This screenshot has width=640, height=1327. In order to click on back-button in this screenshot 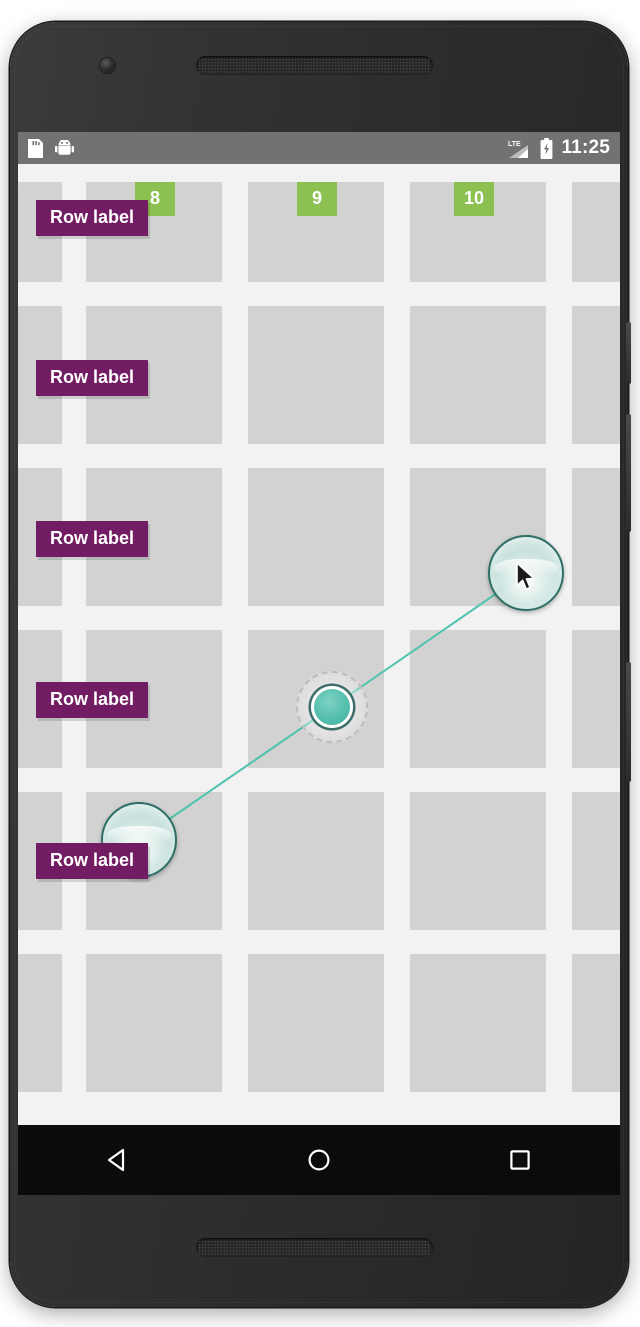, I will do `click(118, 1160)`.